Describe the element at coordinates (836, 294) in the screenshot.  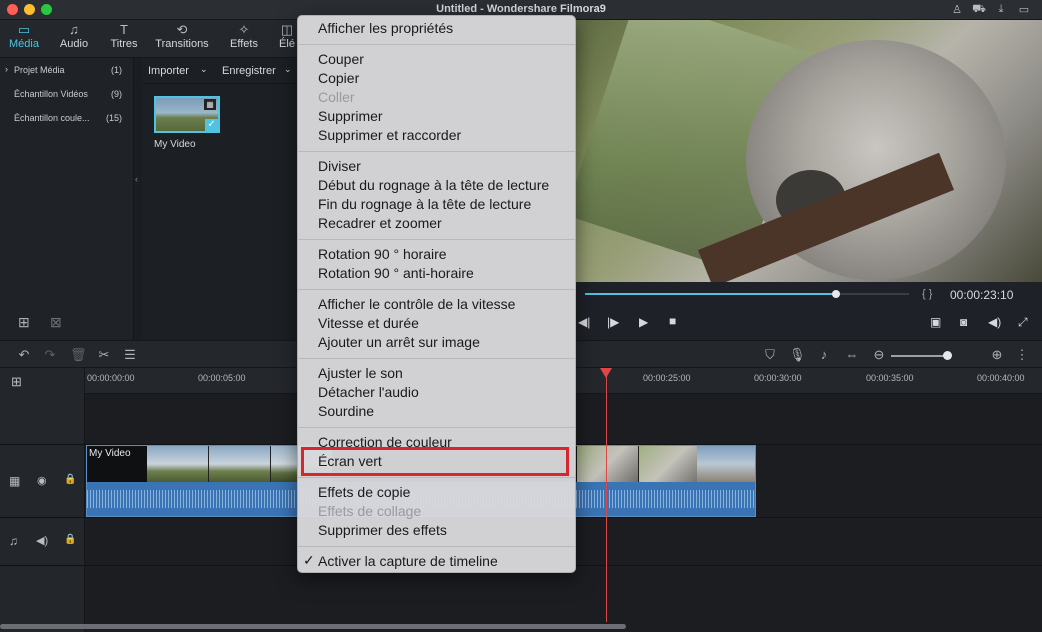
I see `playback-scrubber-handle` at that location.